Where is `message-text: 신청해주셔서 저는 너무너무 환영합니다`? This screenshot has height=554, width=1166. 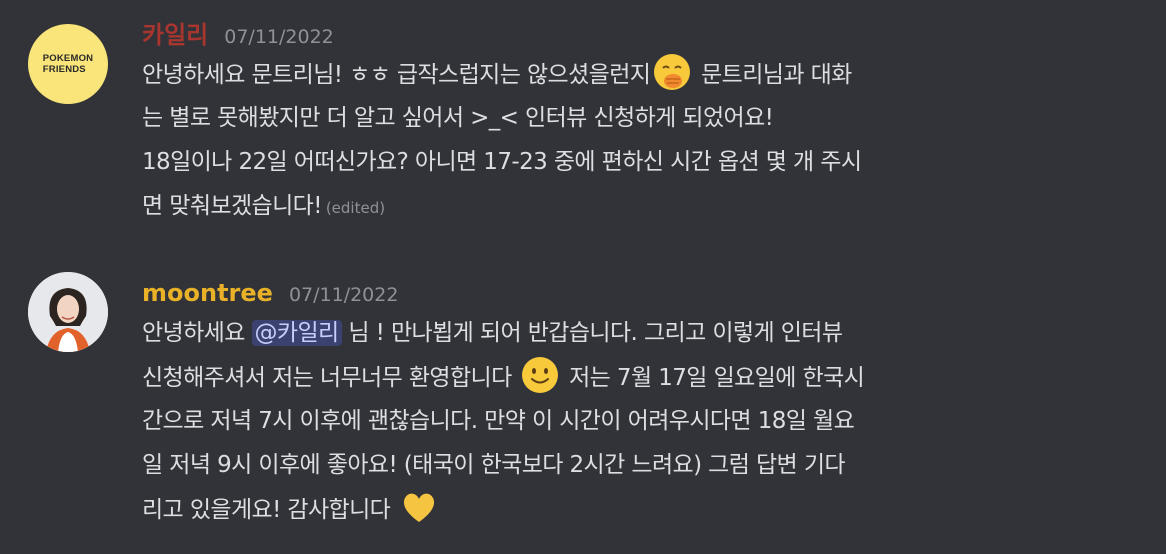
message-text: 신청해주셔서 저는 너무너무 환영합니다 is located at coordinates (327, 378).